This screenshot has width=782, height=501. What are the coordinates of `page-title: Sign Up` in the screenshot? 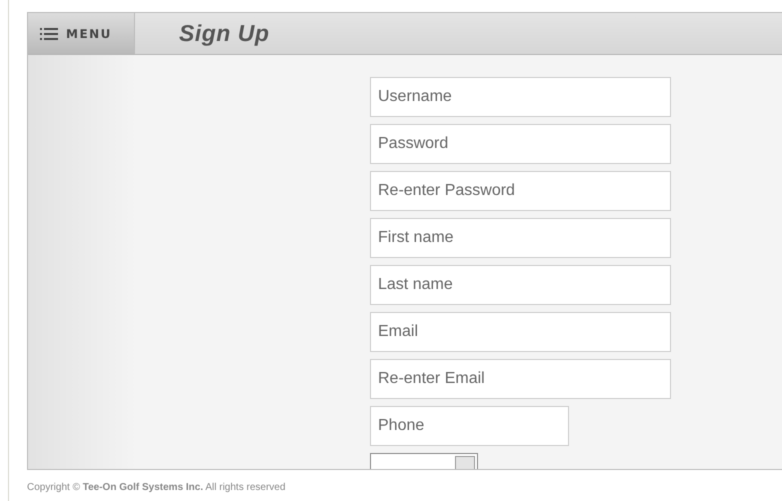 It's located at (224, 33).